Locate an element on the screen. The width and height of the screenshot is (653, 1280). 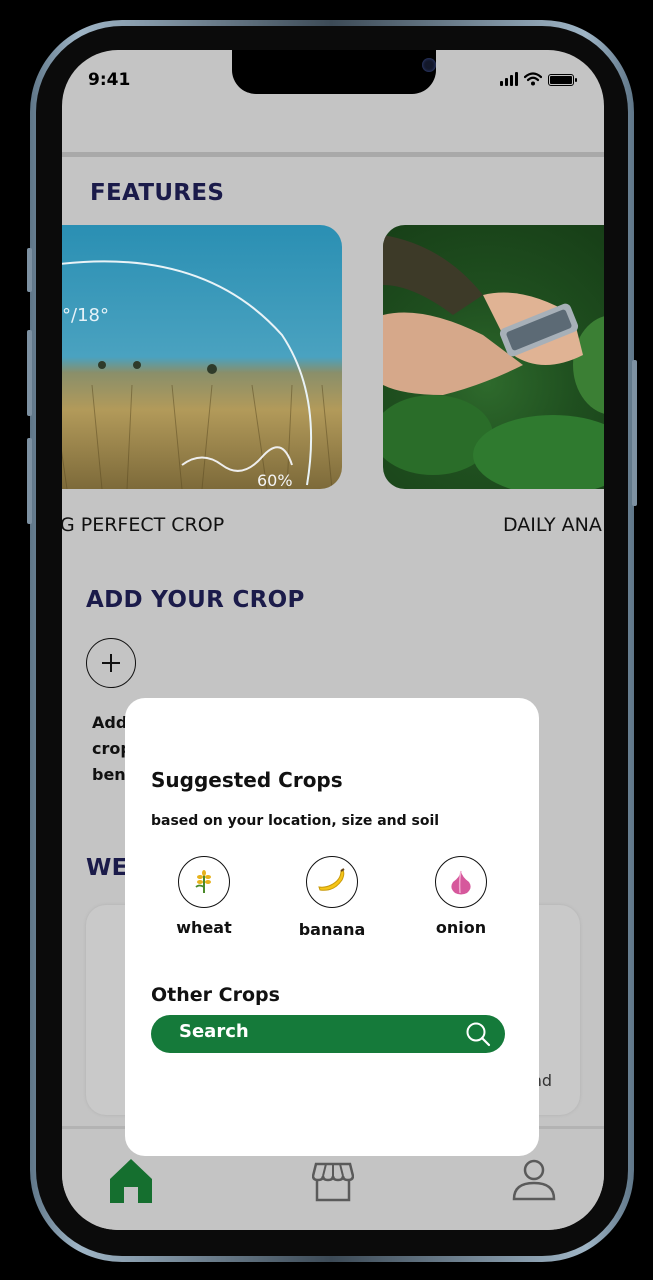
crop-option-banana: banana is located at coordinates (332, 897).